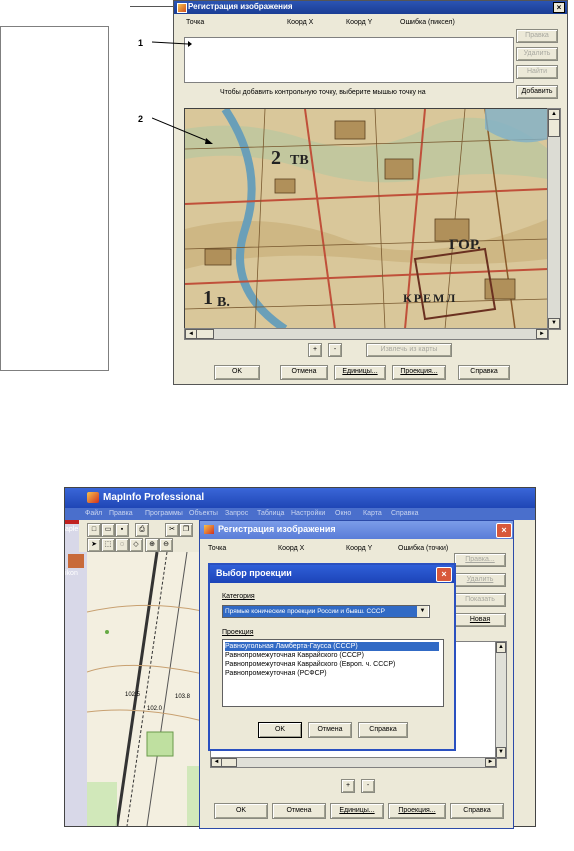 The height and width of the screenshot is (851, 574). I want to click on add-button: Добавить, so click(537, 92).